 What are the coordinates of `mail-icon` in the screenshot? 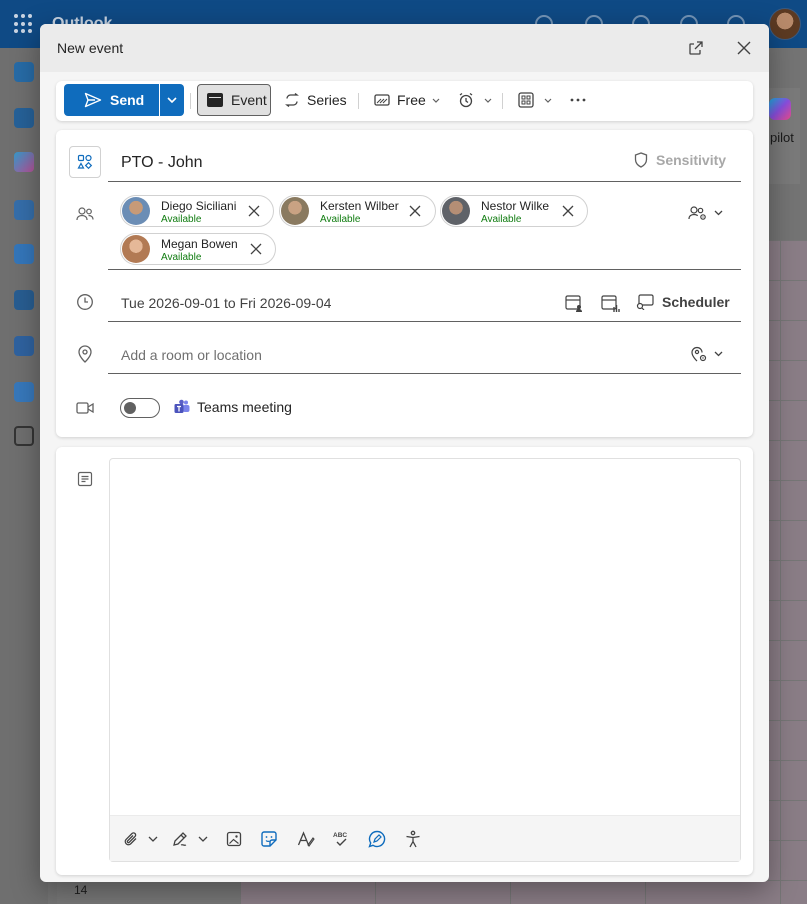 It's located at (24, 72).